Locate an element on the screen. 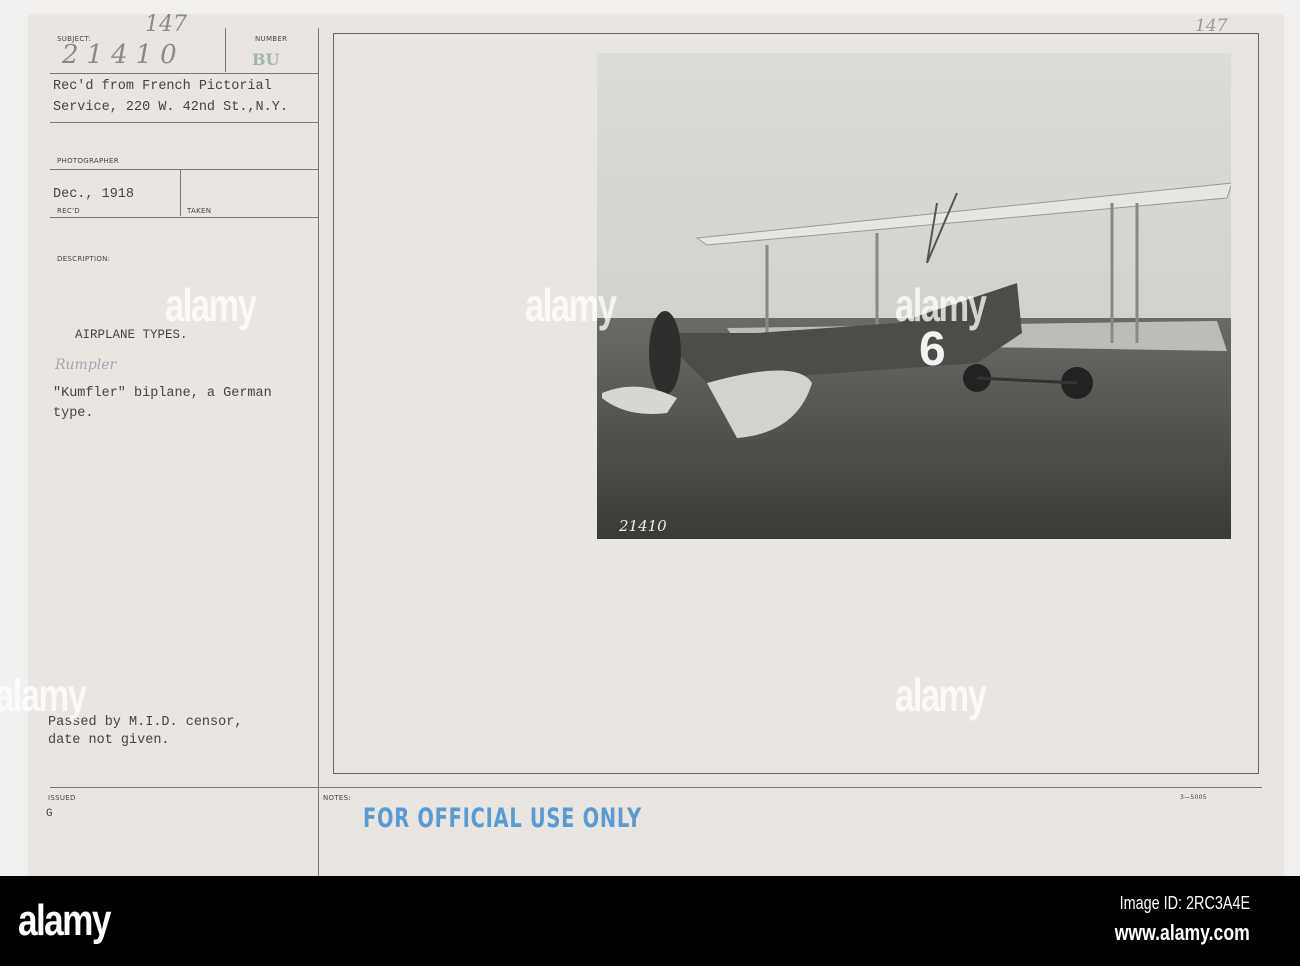 Image resolution: width=1300 pixels, height=966 pixels. image-id: Image ID: 2RC3A4E is located at coordinates (1184, 903).